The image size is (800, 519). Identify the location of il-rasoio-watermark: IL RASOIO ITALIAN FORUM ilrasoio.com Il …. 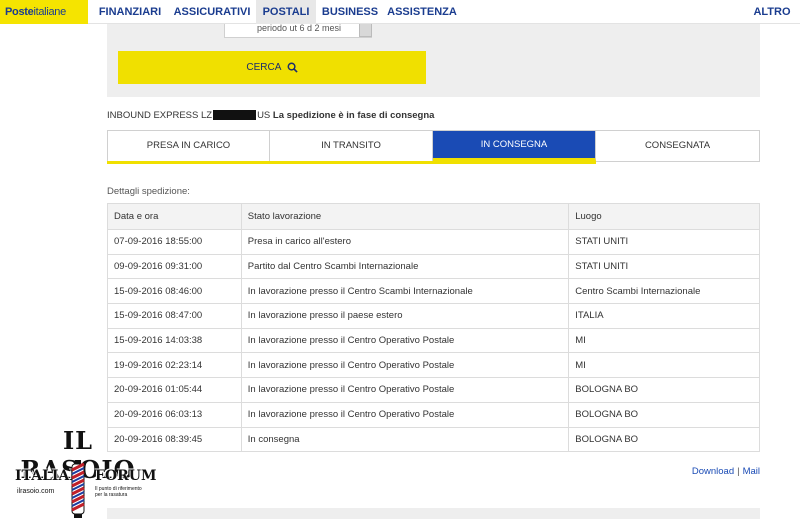
(80, 471).